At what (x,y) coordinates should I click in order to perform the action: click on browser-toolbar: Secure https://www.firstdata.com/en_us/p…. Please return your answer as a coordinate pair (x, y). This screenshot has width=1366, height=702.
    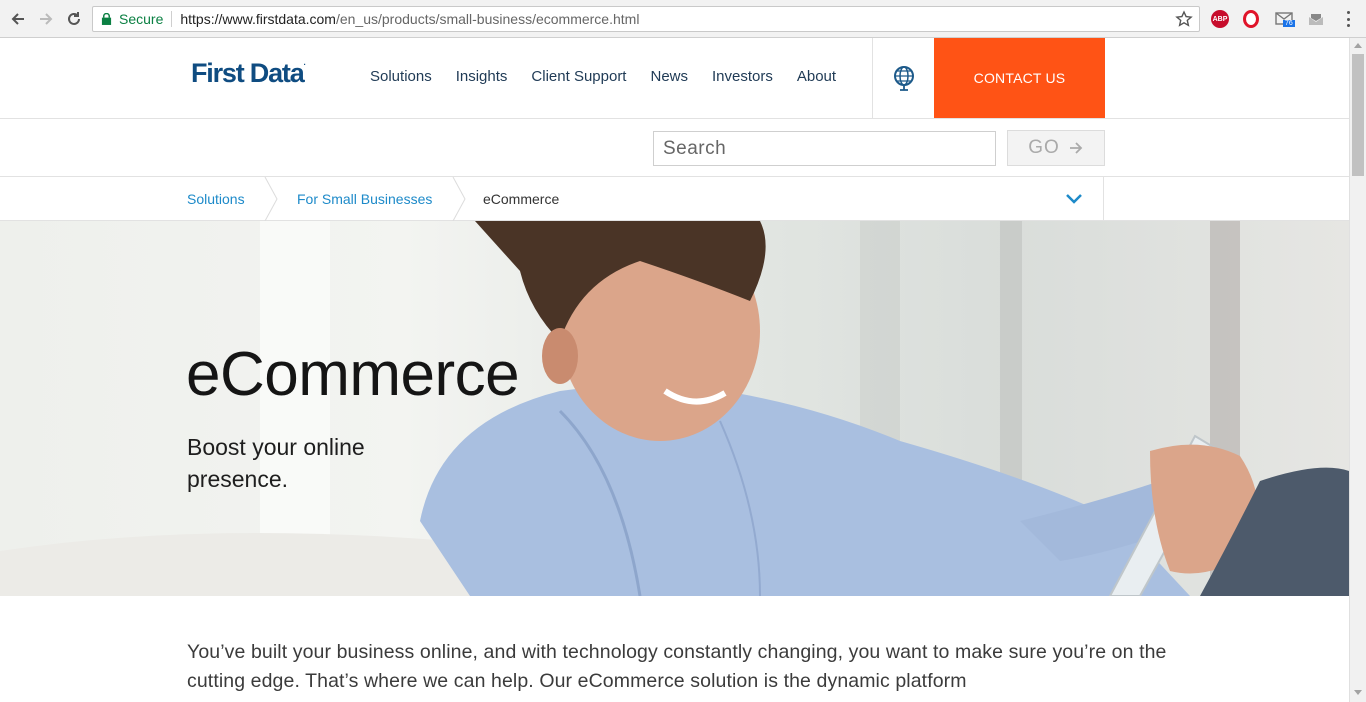
    Looking at the image, I should click on (683, 19).